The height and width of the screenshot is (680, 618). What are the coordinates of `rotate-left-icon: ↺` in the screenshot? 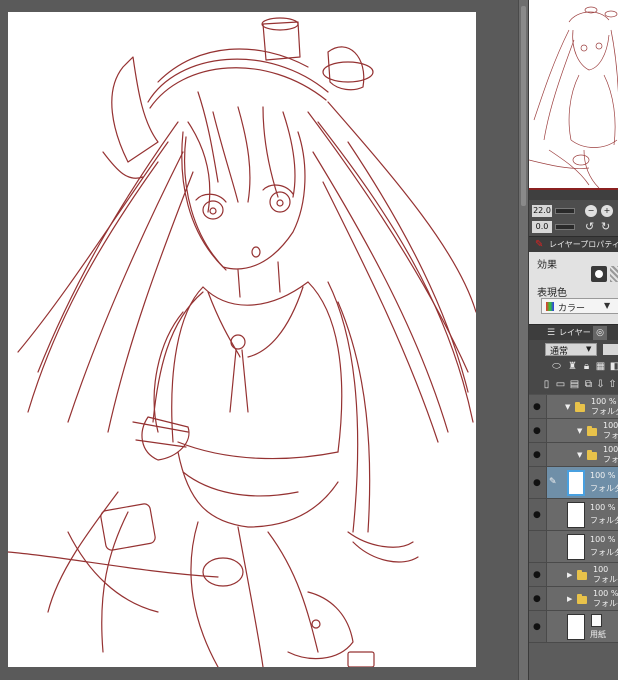 It's located at (589, 227).